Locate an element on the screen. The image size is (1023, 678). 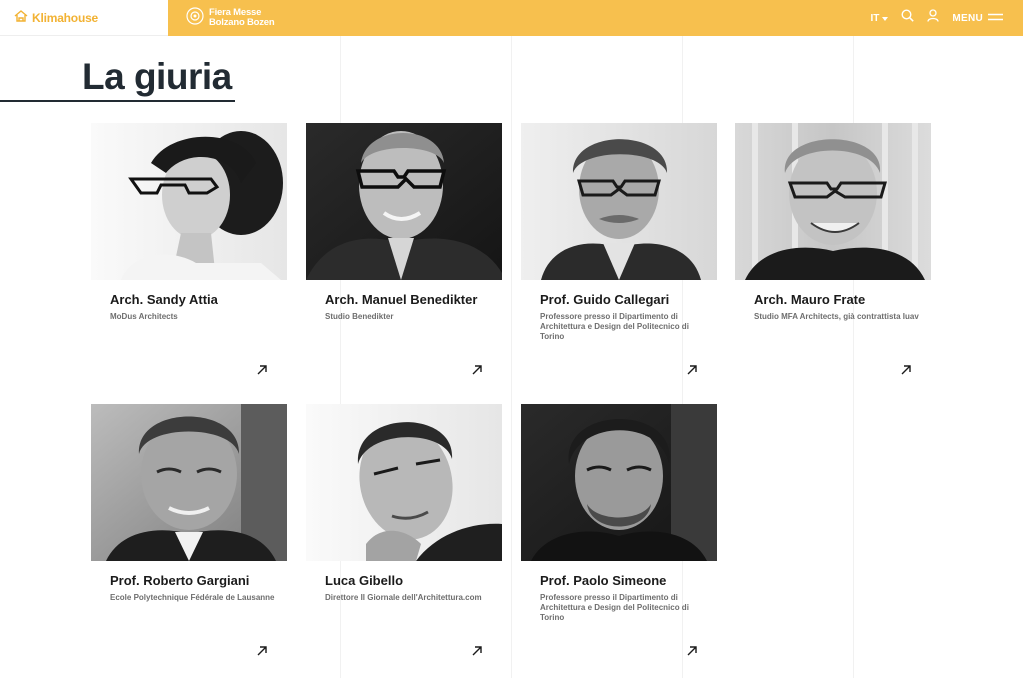
fiera-messe-wordmark: Fiera Messe Bolzano Bozen is located at coordinates (242, 18).